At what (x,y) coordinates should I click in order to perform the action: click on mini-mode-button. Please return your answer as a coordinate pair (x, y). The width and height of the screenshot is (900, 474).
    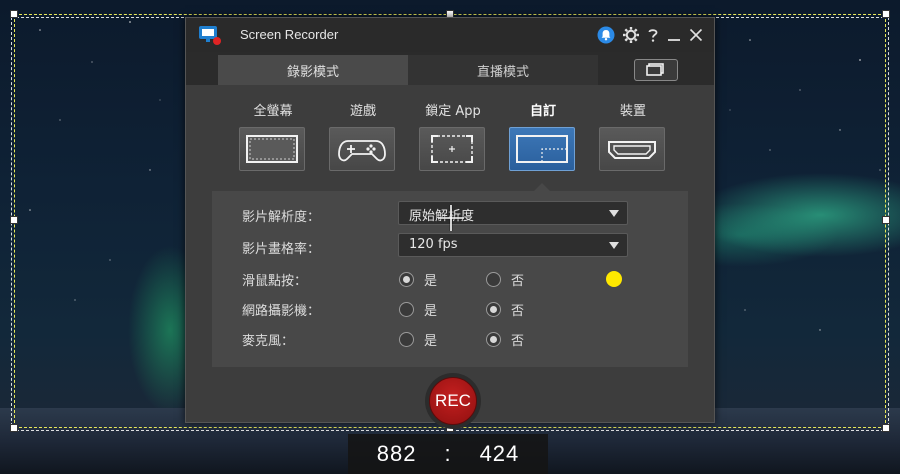
    Looking at the image, I should click on (656, 70).